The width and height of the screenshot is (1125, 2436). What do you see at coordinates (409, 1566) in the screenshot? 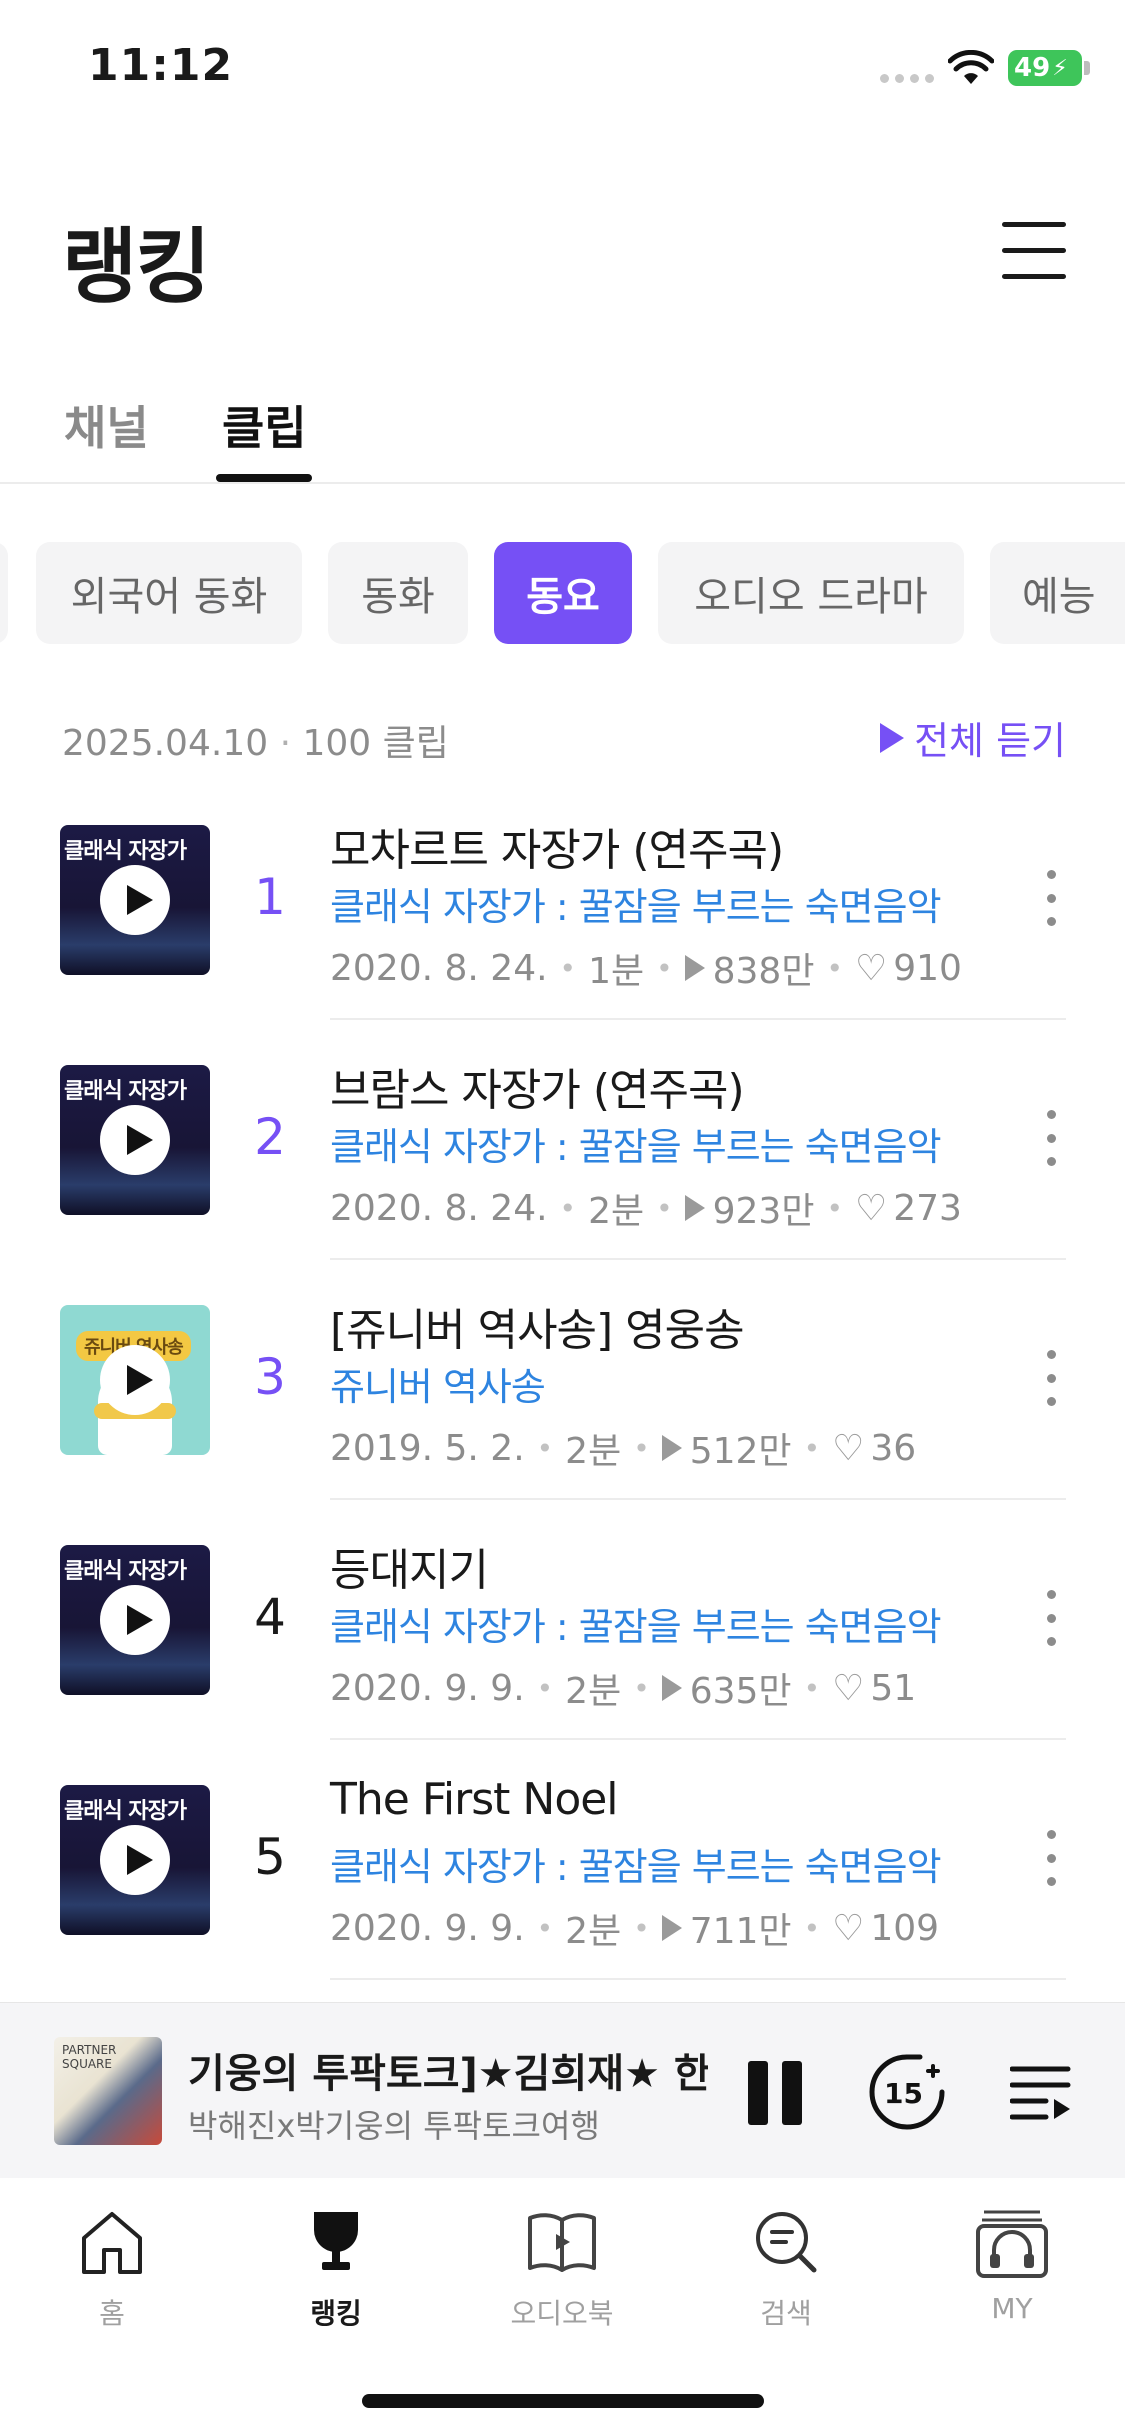
I see `clip-title: 등대지기` at bounding box center [409, 1566].